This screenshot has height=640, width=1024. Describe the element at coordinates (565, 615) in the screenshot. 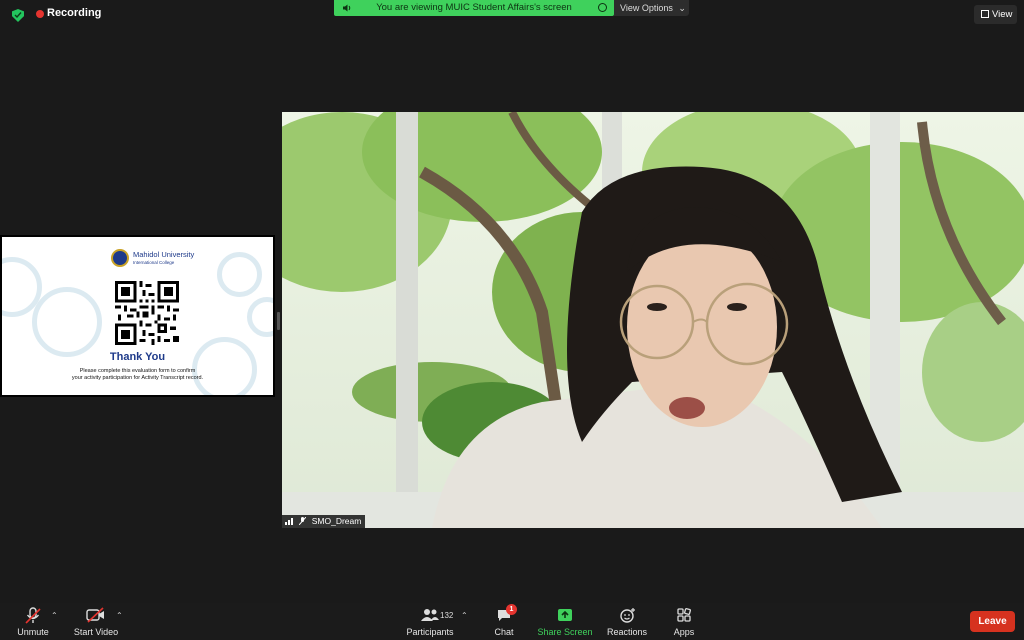

I see `share-screen-icon` at that location.